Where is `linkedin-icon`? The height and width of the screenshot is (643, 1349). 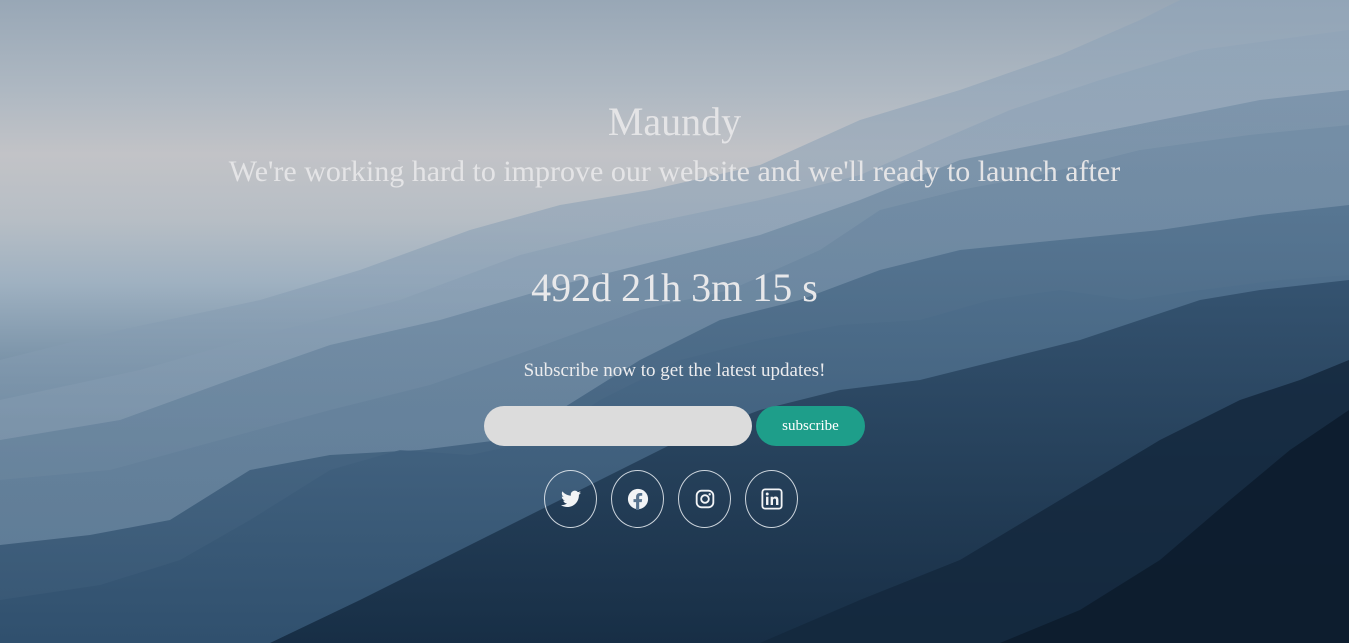 linkedin-icon is located at coordinates (771, 499).